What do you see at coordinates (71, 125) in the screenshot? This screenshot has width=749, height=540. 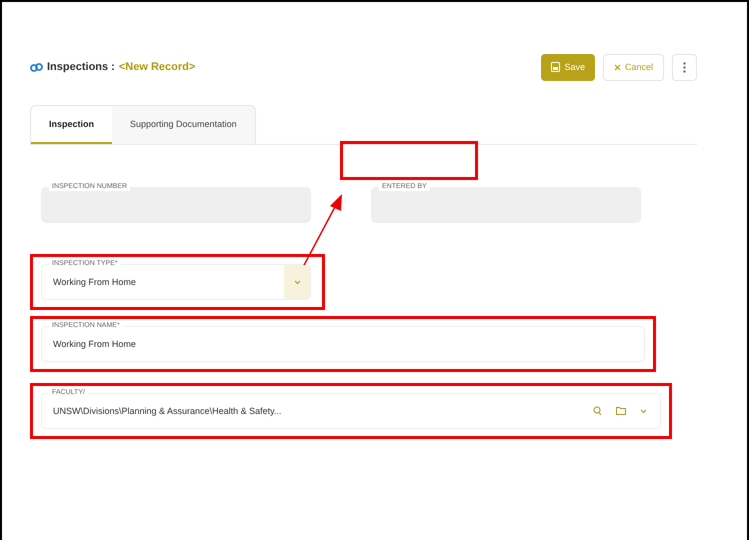 I see `tab: Inspection` at bounding box center [71, 125].